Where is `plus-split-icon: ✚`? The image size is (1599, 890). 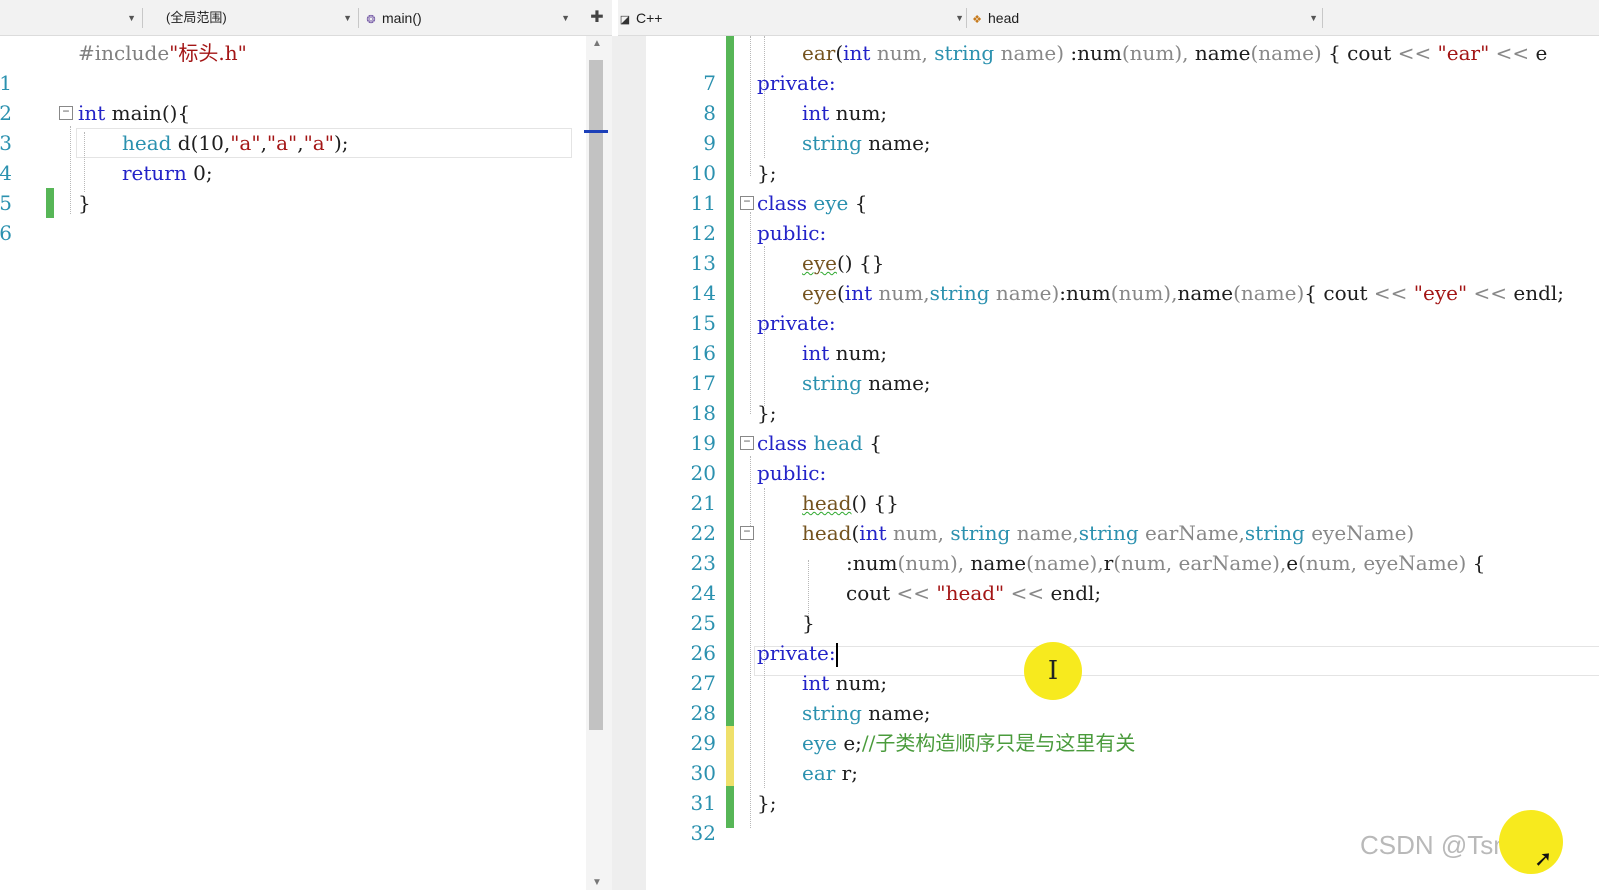 plus-split-icon: ✚ is located at coordinates (597, 18).